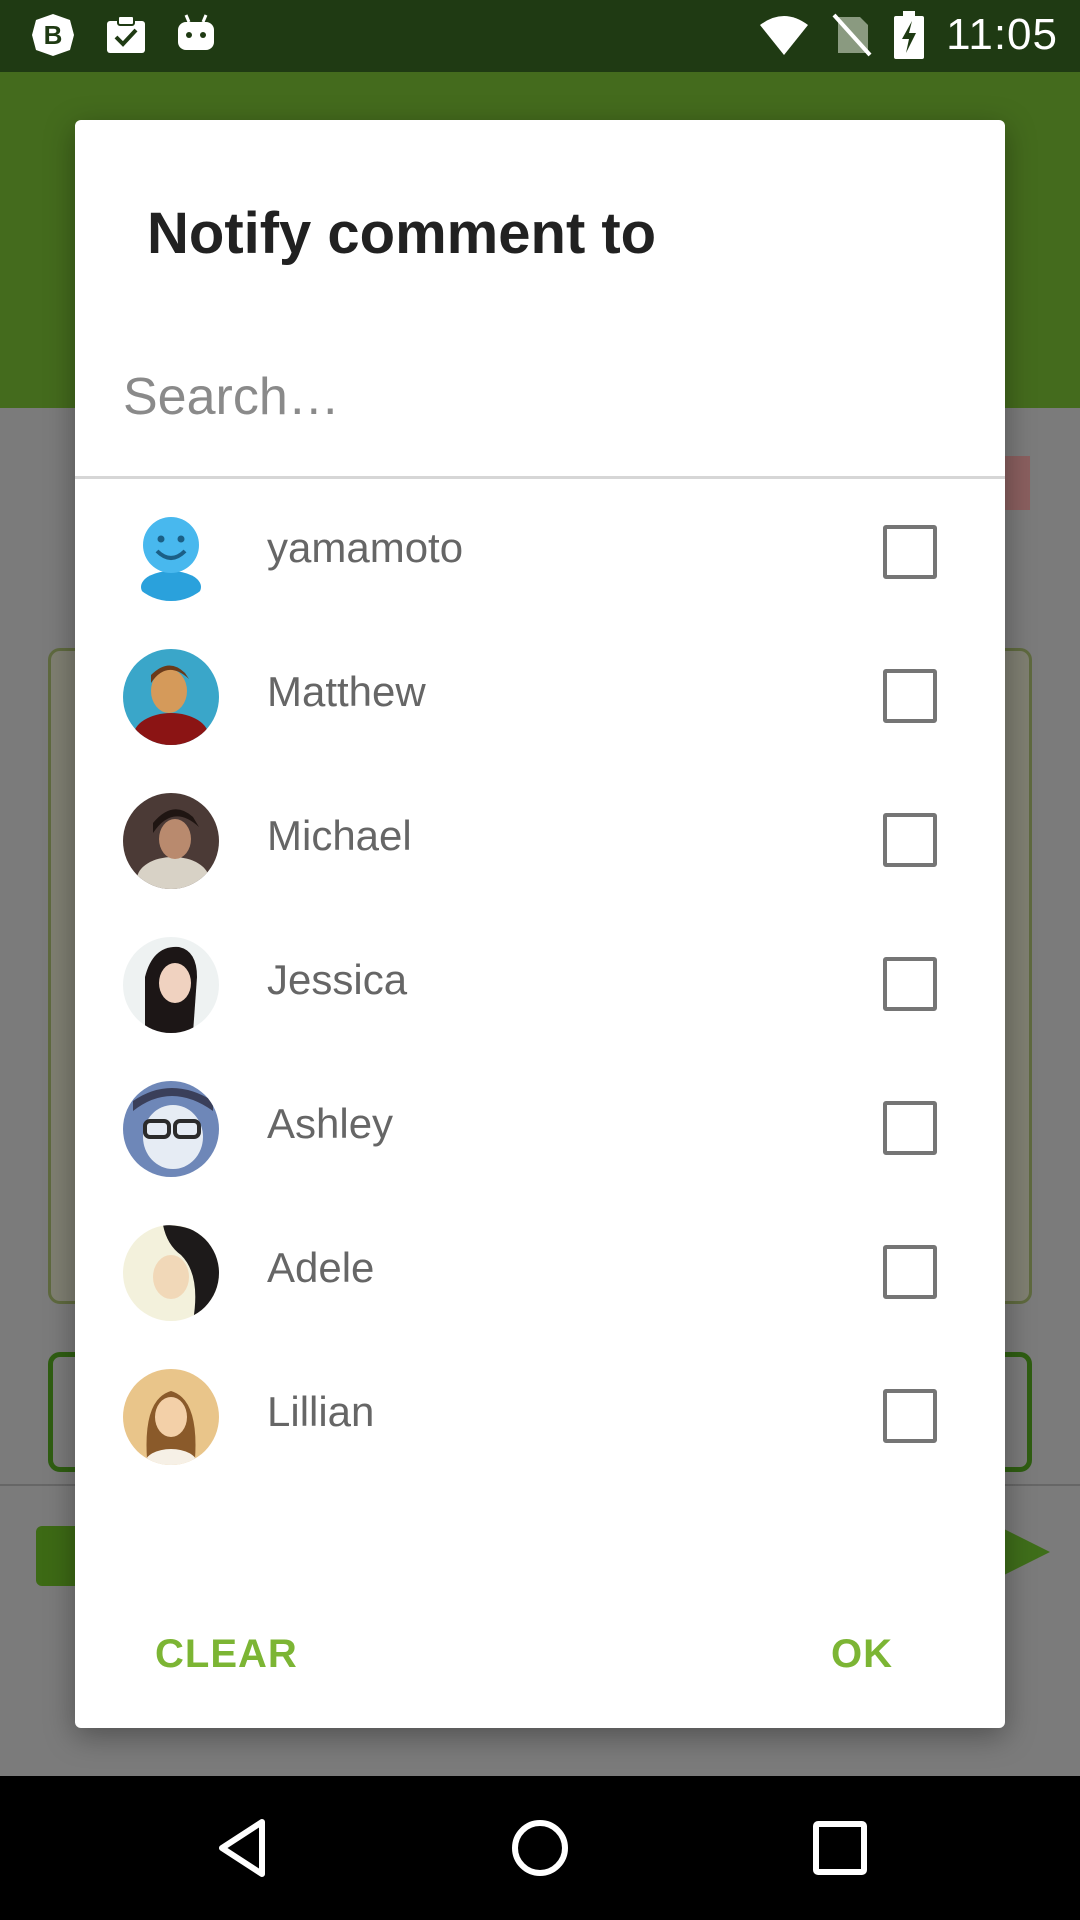  Describe the element at coordinates (1002, 34) in the screenshot. I see `status-time: 11:05` at that location.